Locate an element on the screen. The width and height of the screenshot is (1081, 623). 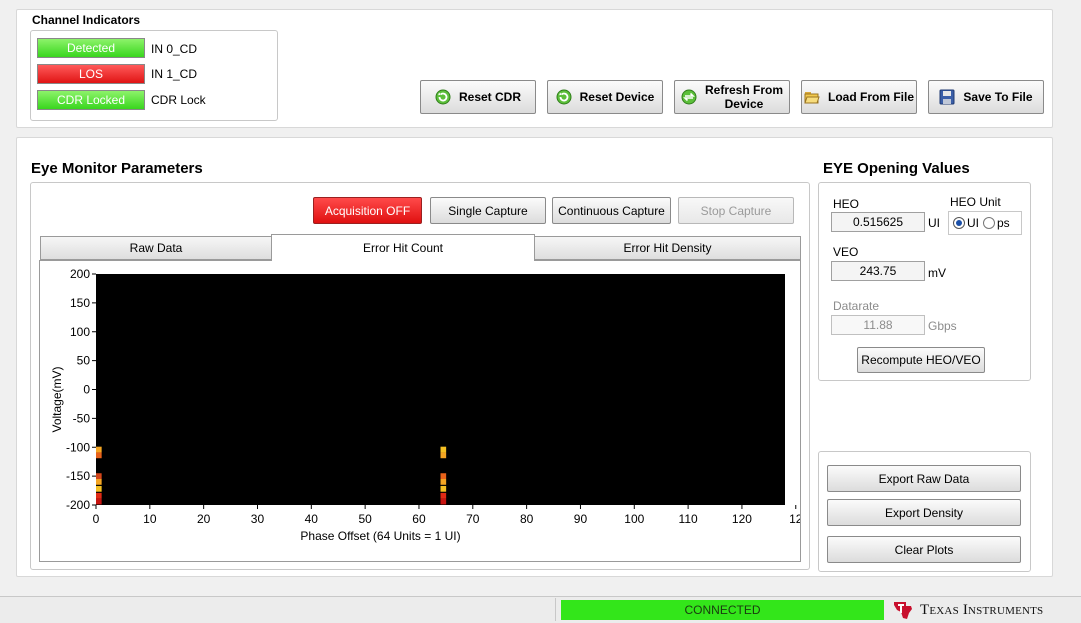
y-axis-label: Voltage(mV) is located at coordinates (57, 399).